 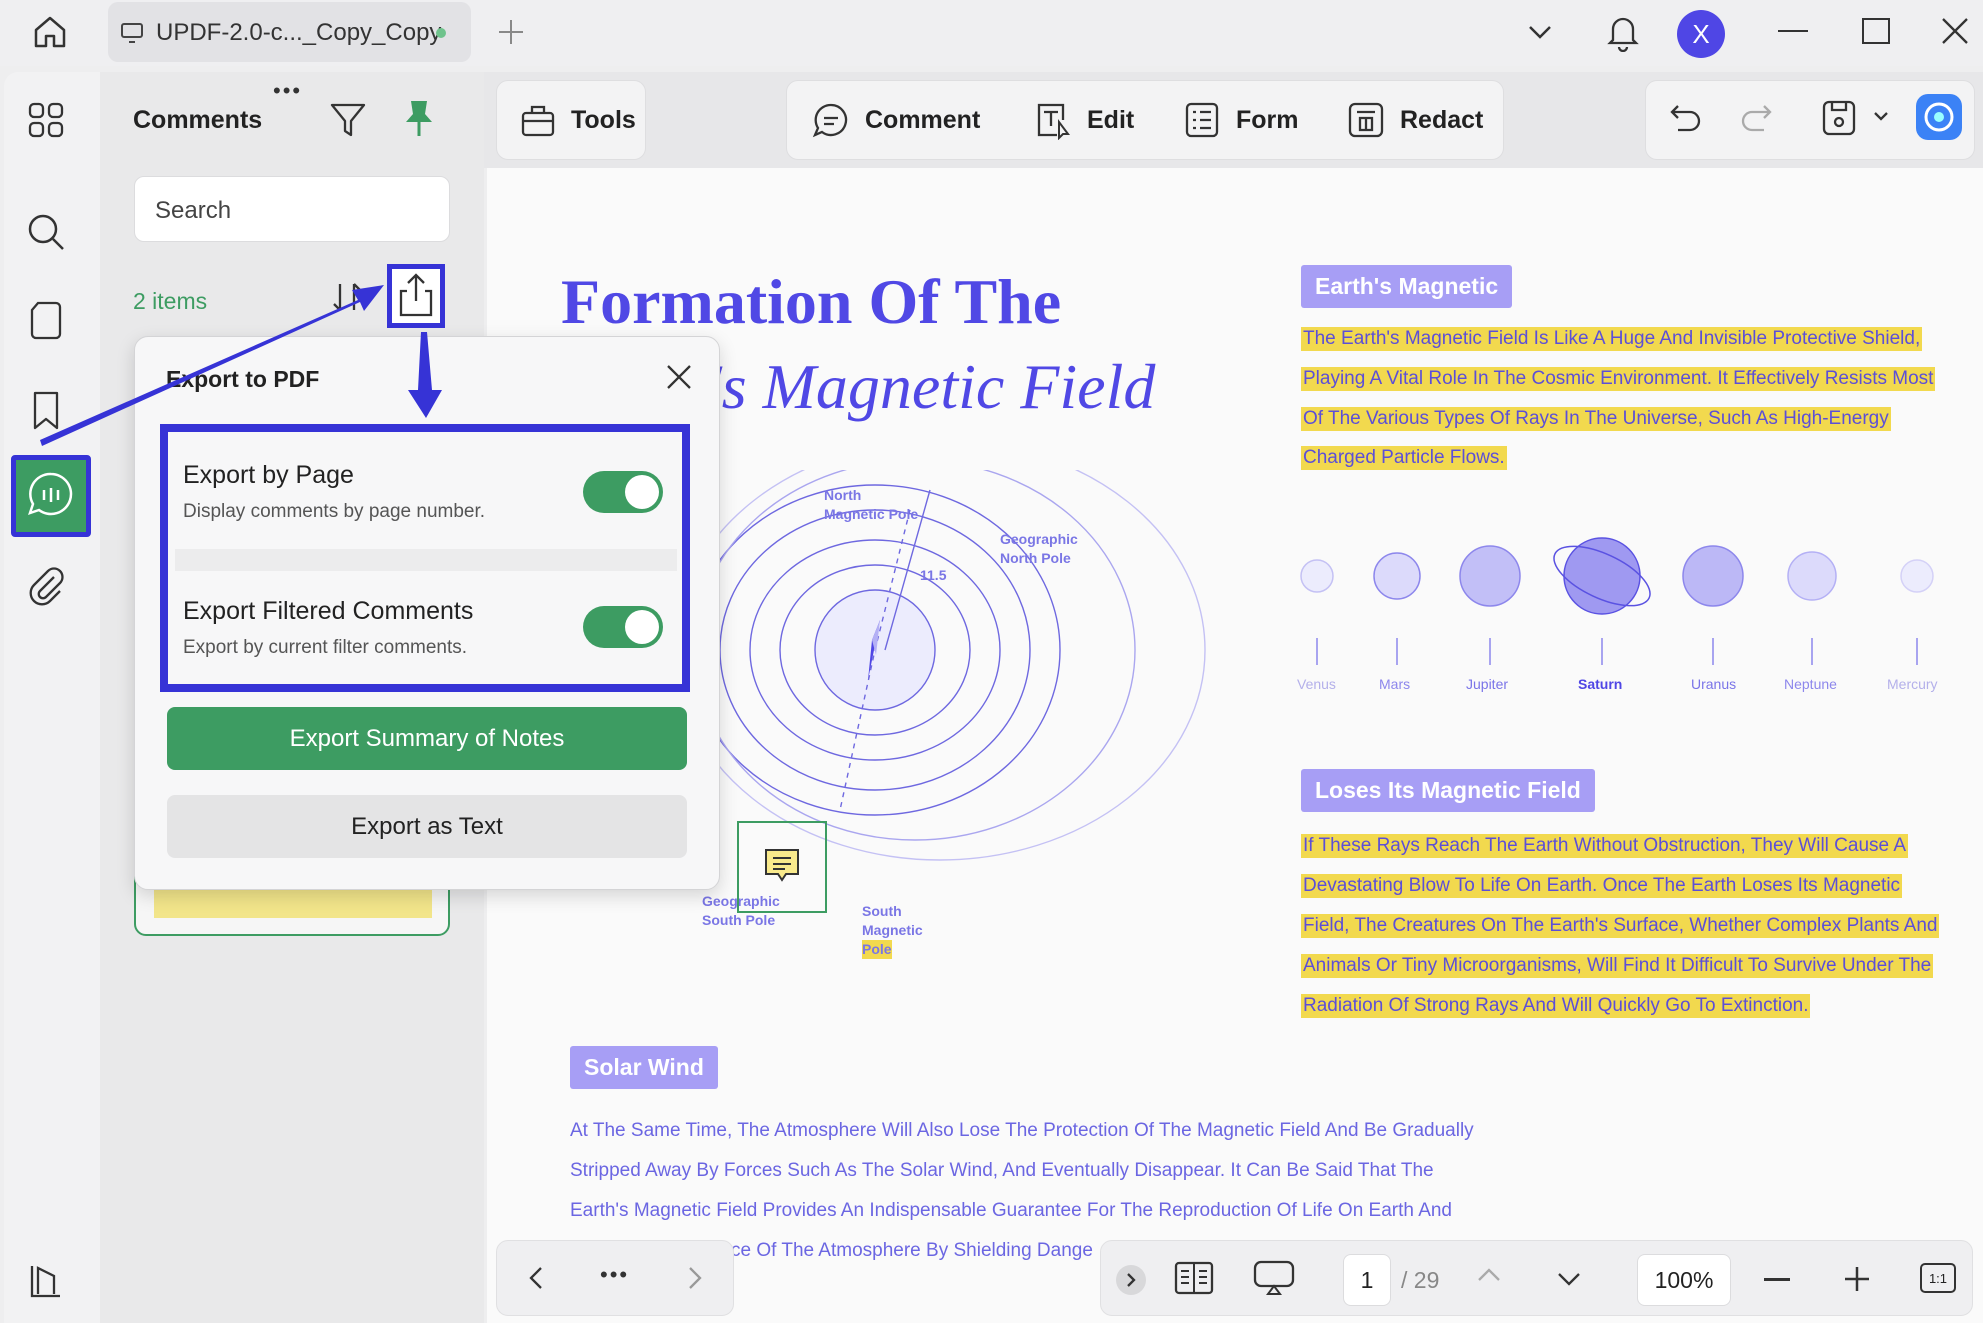 What do you see at coordinates (46, 232) in the screenshot?
I see `search-icon` at bounding box center [46, 232].